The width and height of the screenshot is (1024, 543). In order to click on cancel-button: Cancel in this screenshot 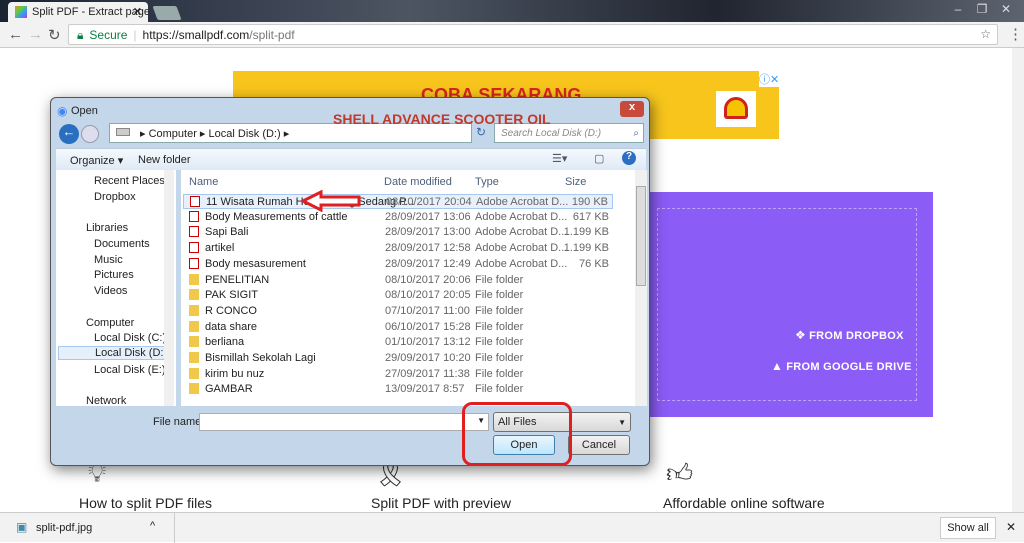, I will do `click(599, 445)`.